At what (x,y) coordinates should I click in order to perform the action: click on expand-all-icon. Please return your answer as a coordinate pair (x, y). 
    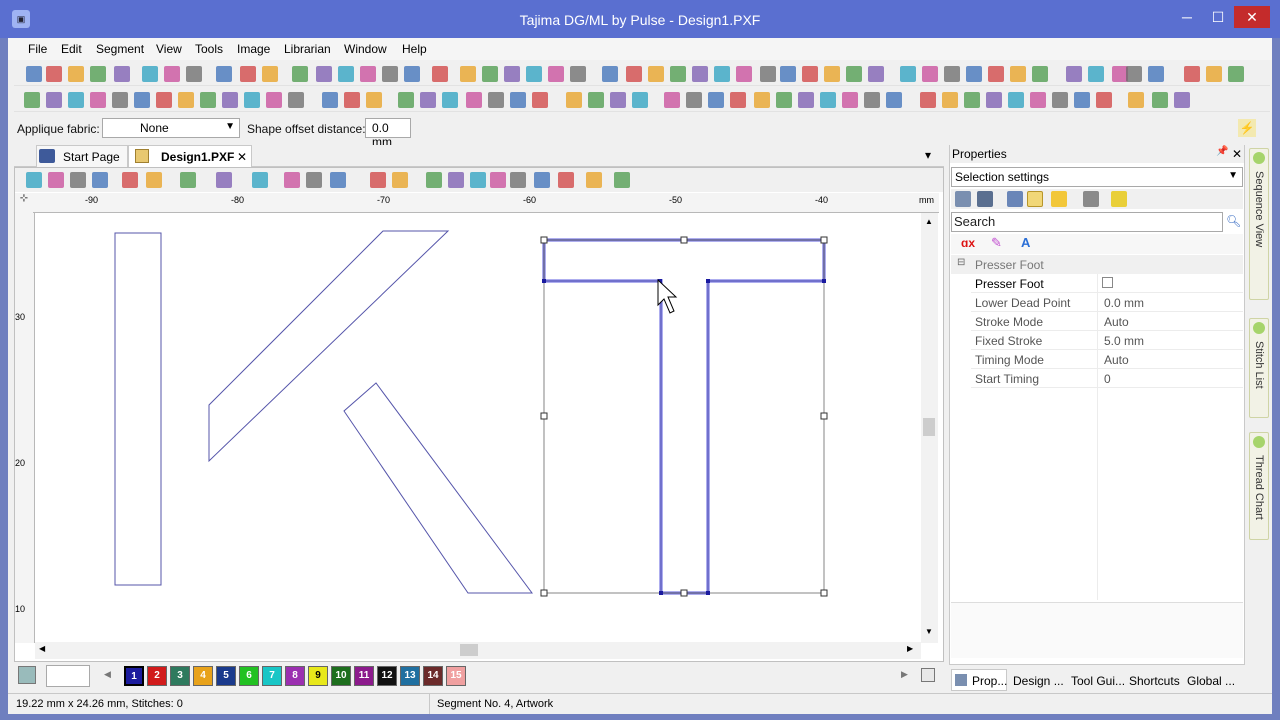
    Looking at the image, I should click on (1035, 199).